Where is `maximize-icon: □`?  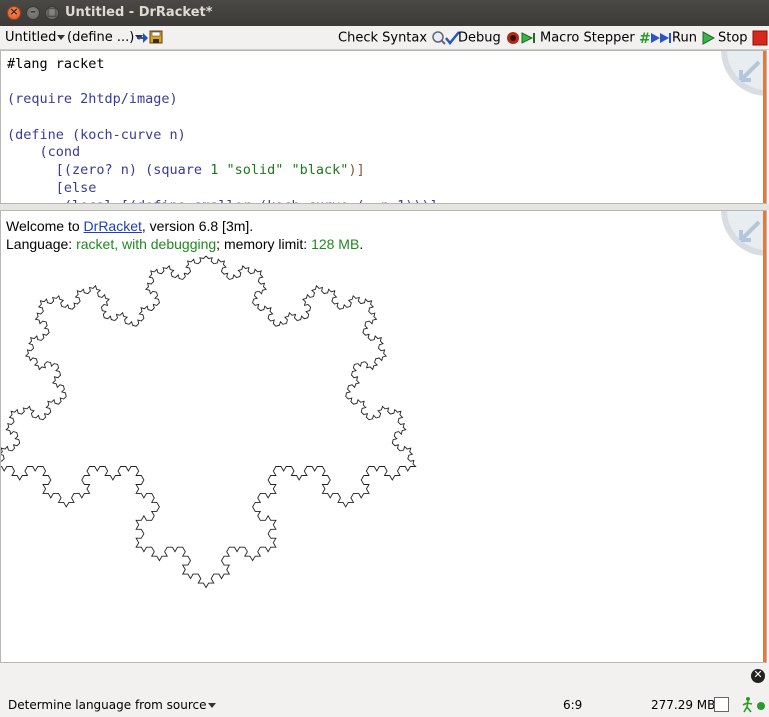
maximize-icon: □ is located at coordinates (52, 11).